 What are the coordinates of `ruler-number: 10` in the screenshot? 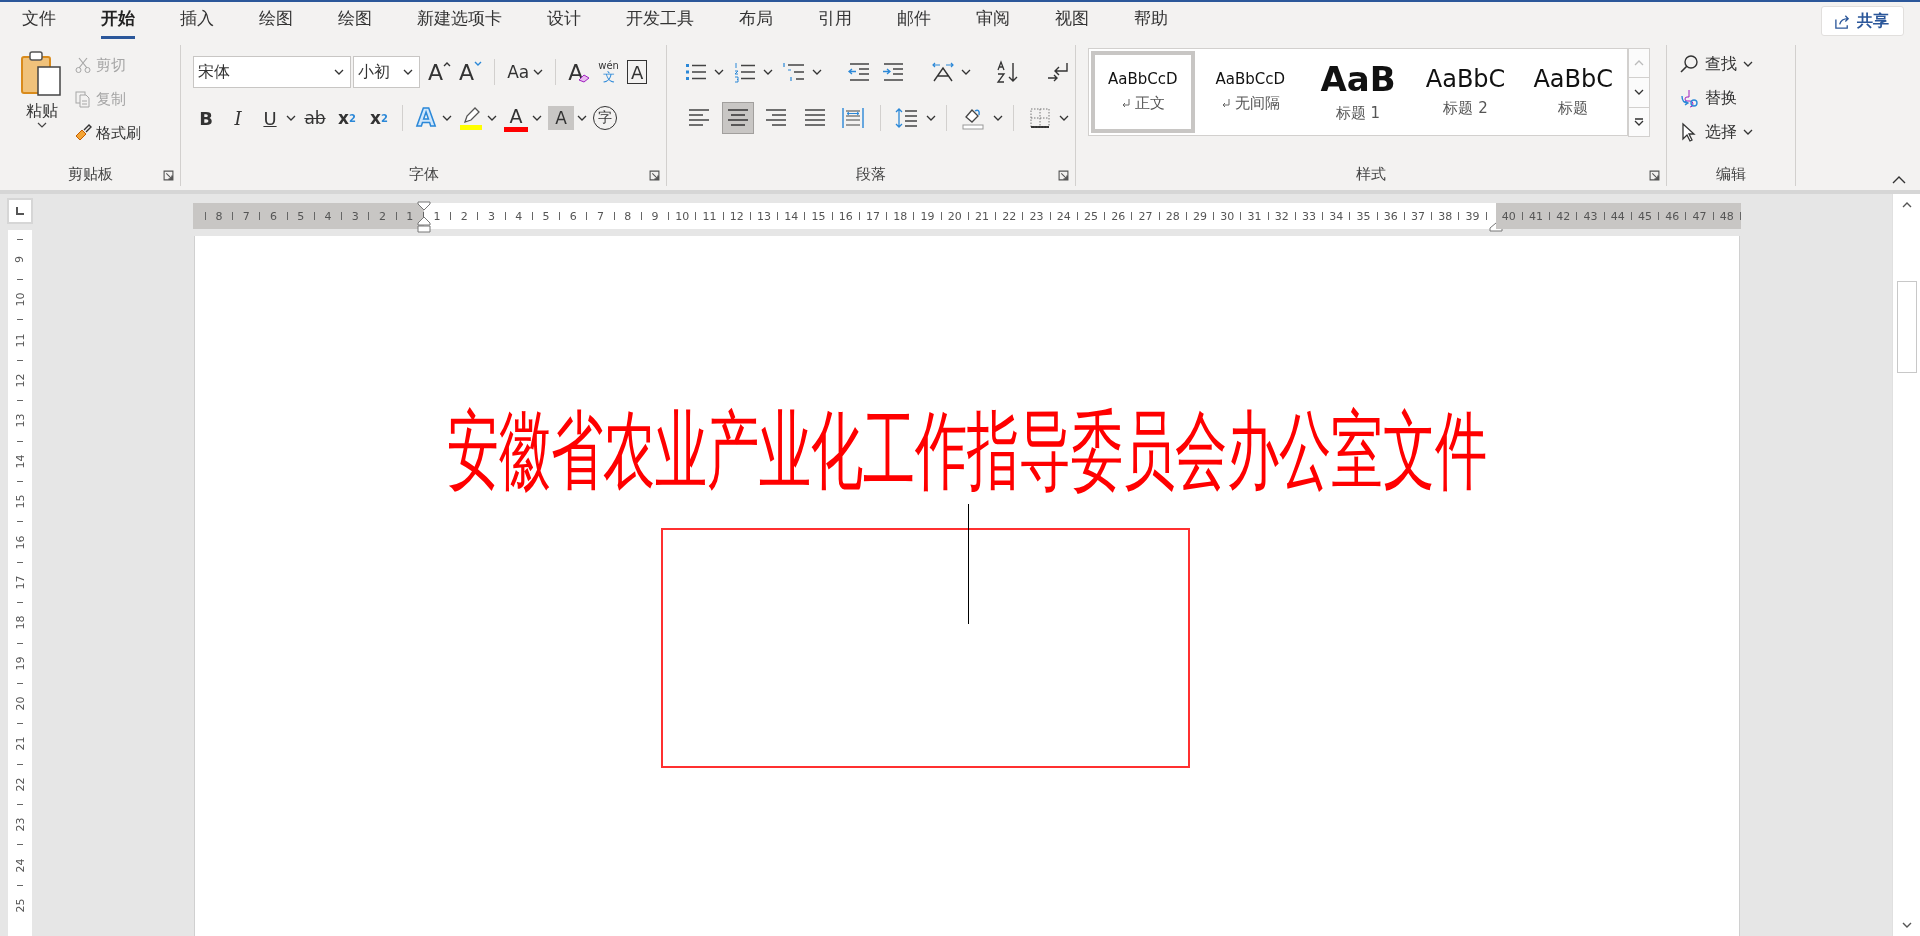 It's located at (682, 216).